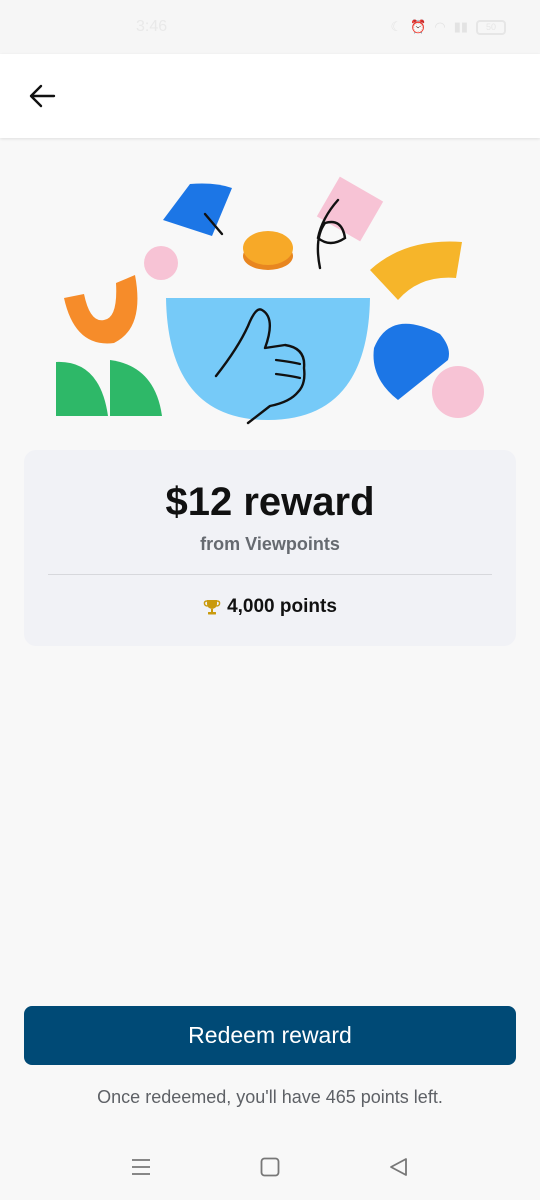 The image size is (540, 1200). What do you see at coordinates (270, 96) in the screenshot?
I see `app-bar` at bounding box center [270, 96].